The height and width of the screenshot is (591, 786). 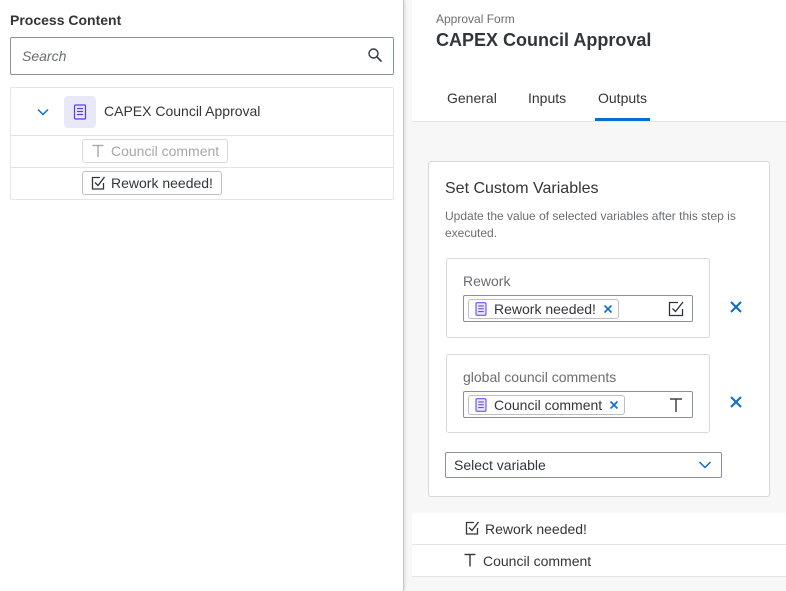 What do you see at coordinates (536, 529) in the screenshot?
I see `list-item-label: Rework needed!` at bounding box center [536, 529].